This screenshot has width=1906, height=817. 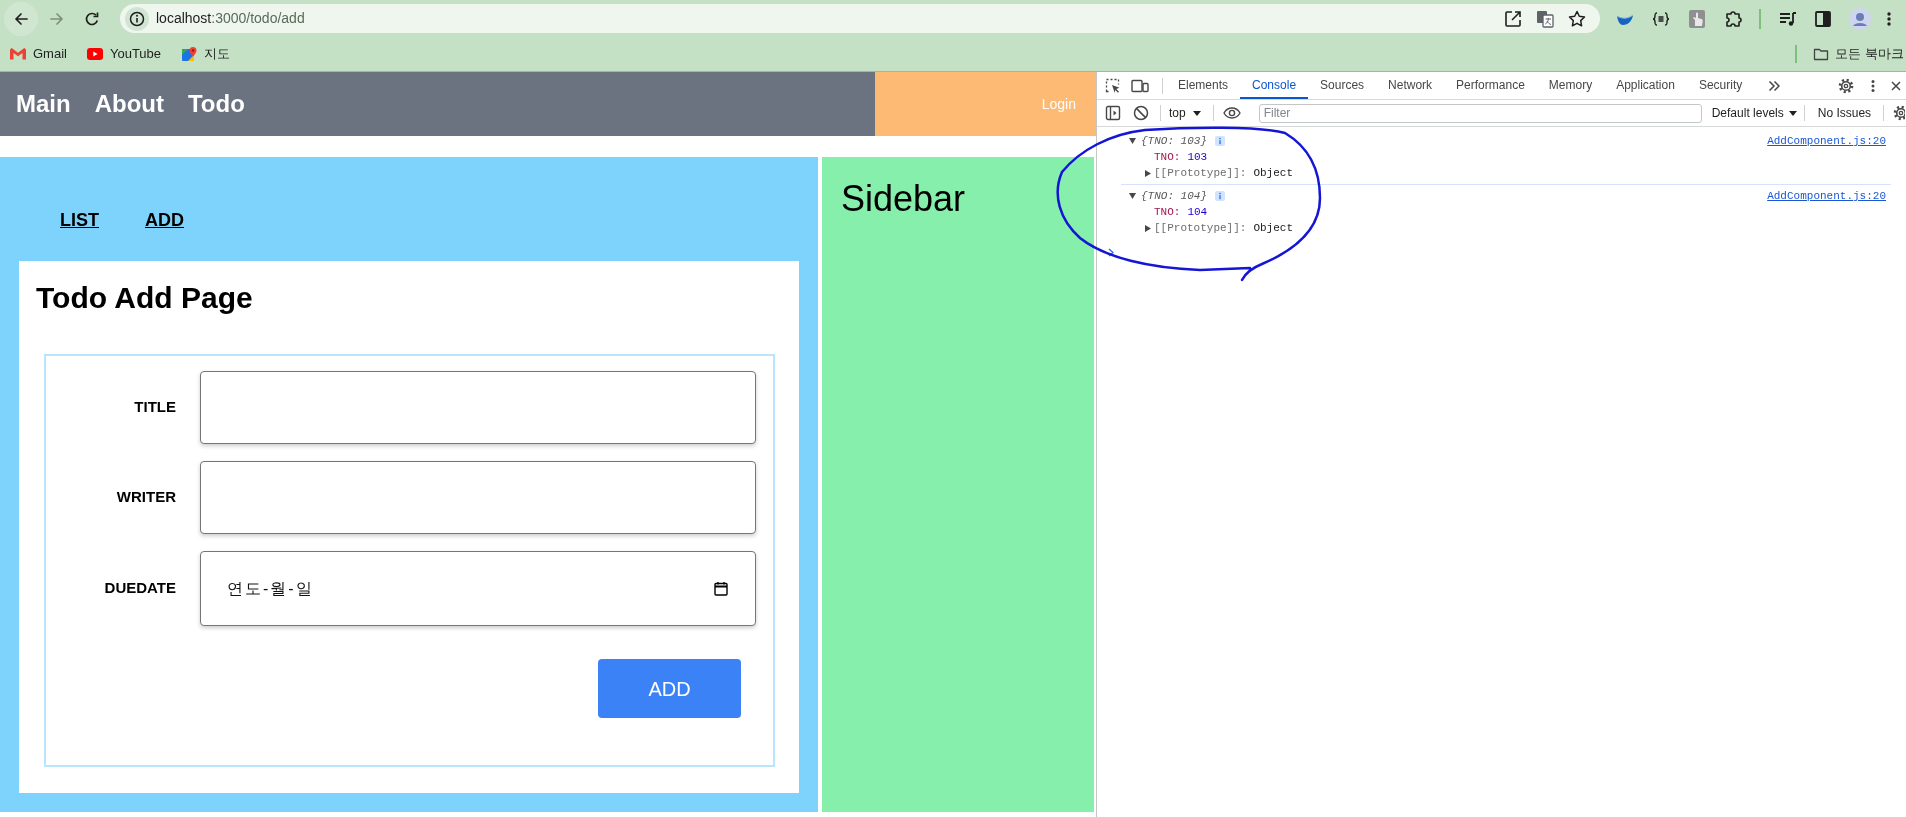 I want to click on devtools-tab: Sources, so click(x=1342, y=85).